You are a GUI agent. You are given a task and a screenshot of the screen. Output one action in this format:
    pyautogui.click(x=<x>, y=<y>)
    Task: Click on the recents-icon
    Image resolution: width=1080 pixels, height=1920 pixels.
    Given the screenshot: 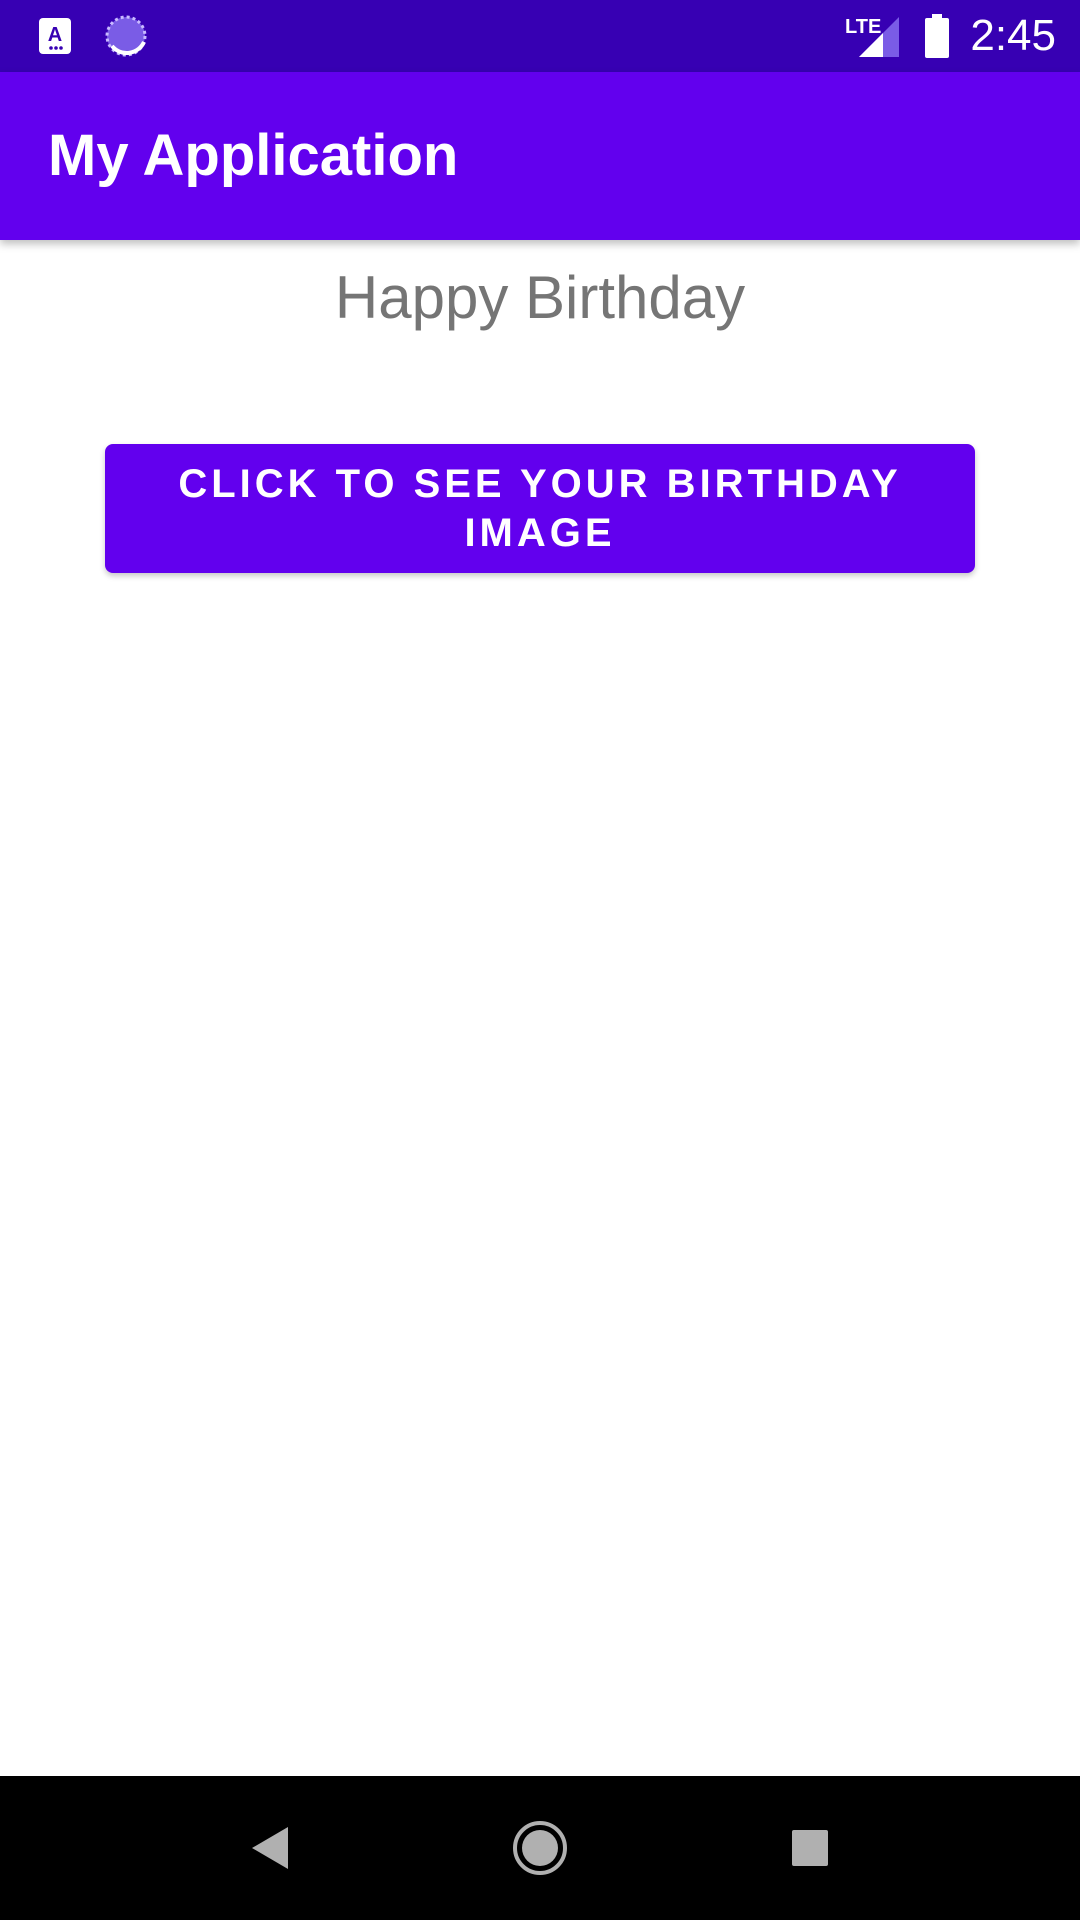 What is the action you would take?
    pyautogui.click(x=810, y=1848)
    